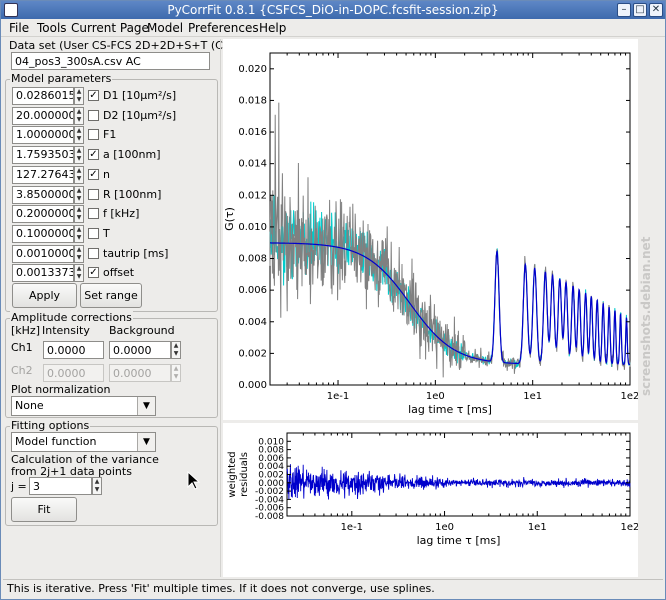 Image resolution: width=666 pixels, height=600 pixels. Describe the element at coordinates (60, 486) in the screenshot. I see `j-field: 3` at that location.